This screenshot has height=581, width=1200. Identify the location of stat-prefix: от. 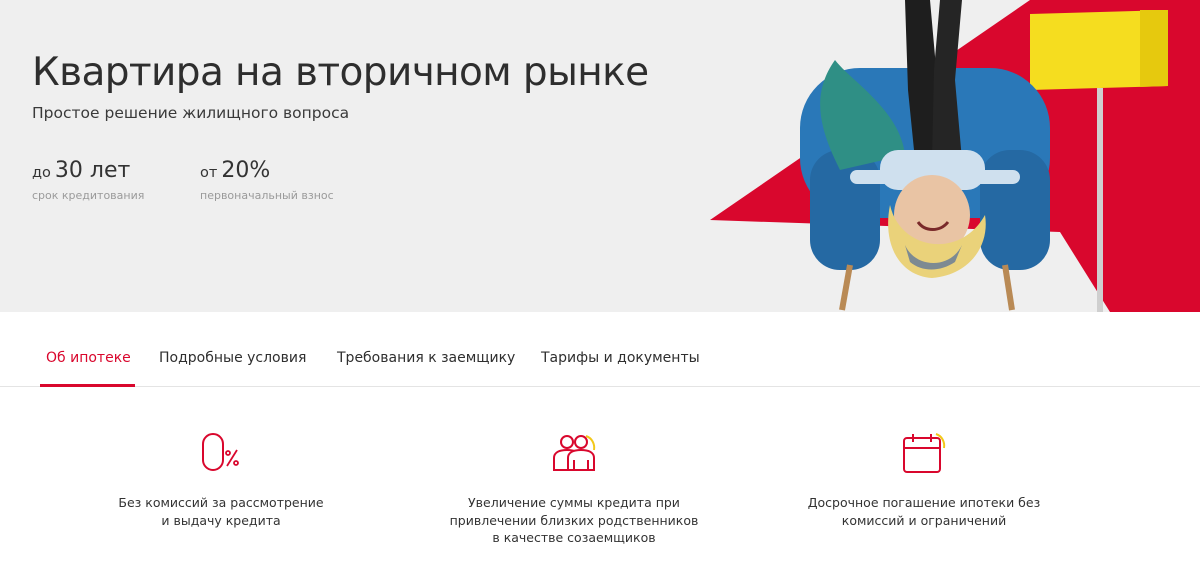
(209, 173).